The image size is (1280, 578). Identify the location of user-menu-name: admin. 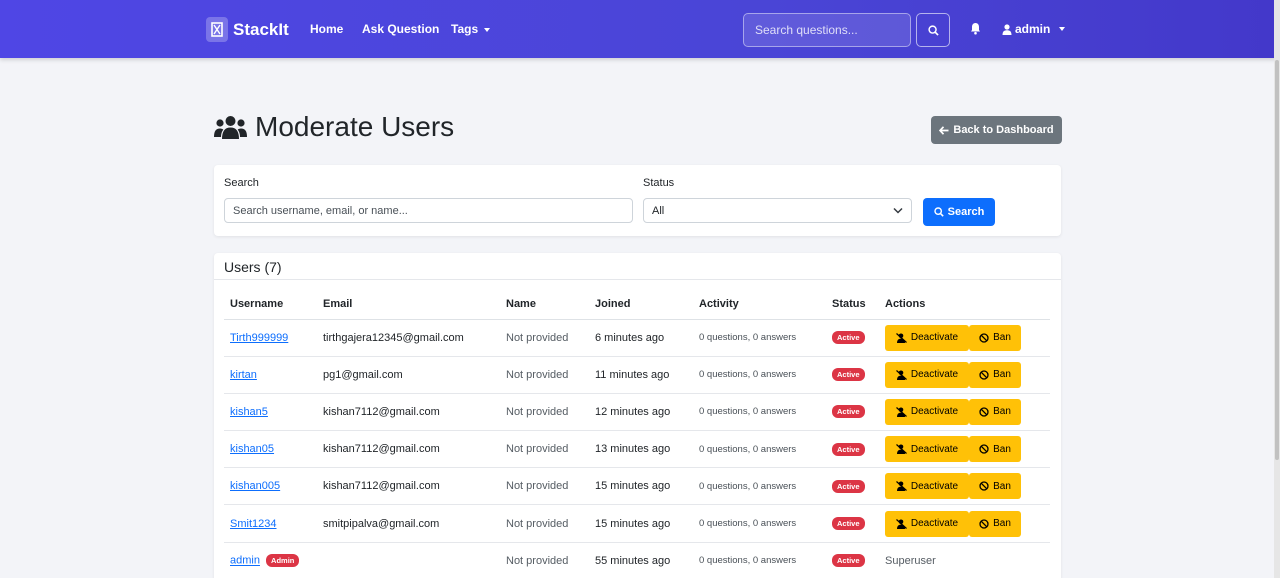
(1033, 29).